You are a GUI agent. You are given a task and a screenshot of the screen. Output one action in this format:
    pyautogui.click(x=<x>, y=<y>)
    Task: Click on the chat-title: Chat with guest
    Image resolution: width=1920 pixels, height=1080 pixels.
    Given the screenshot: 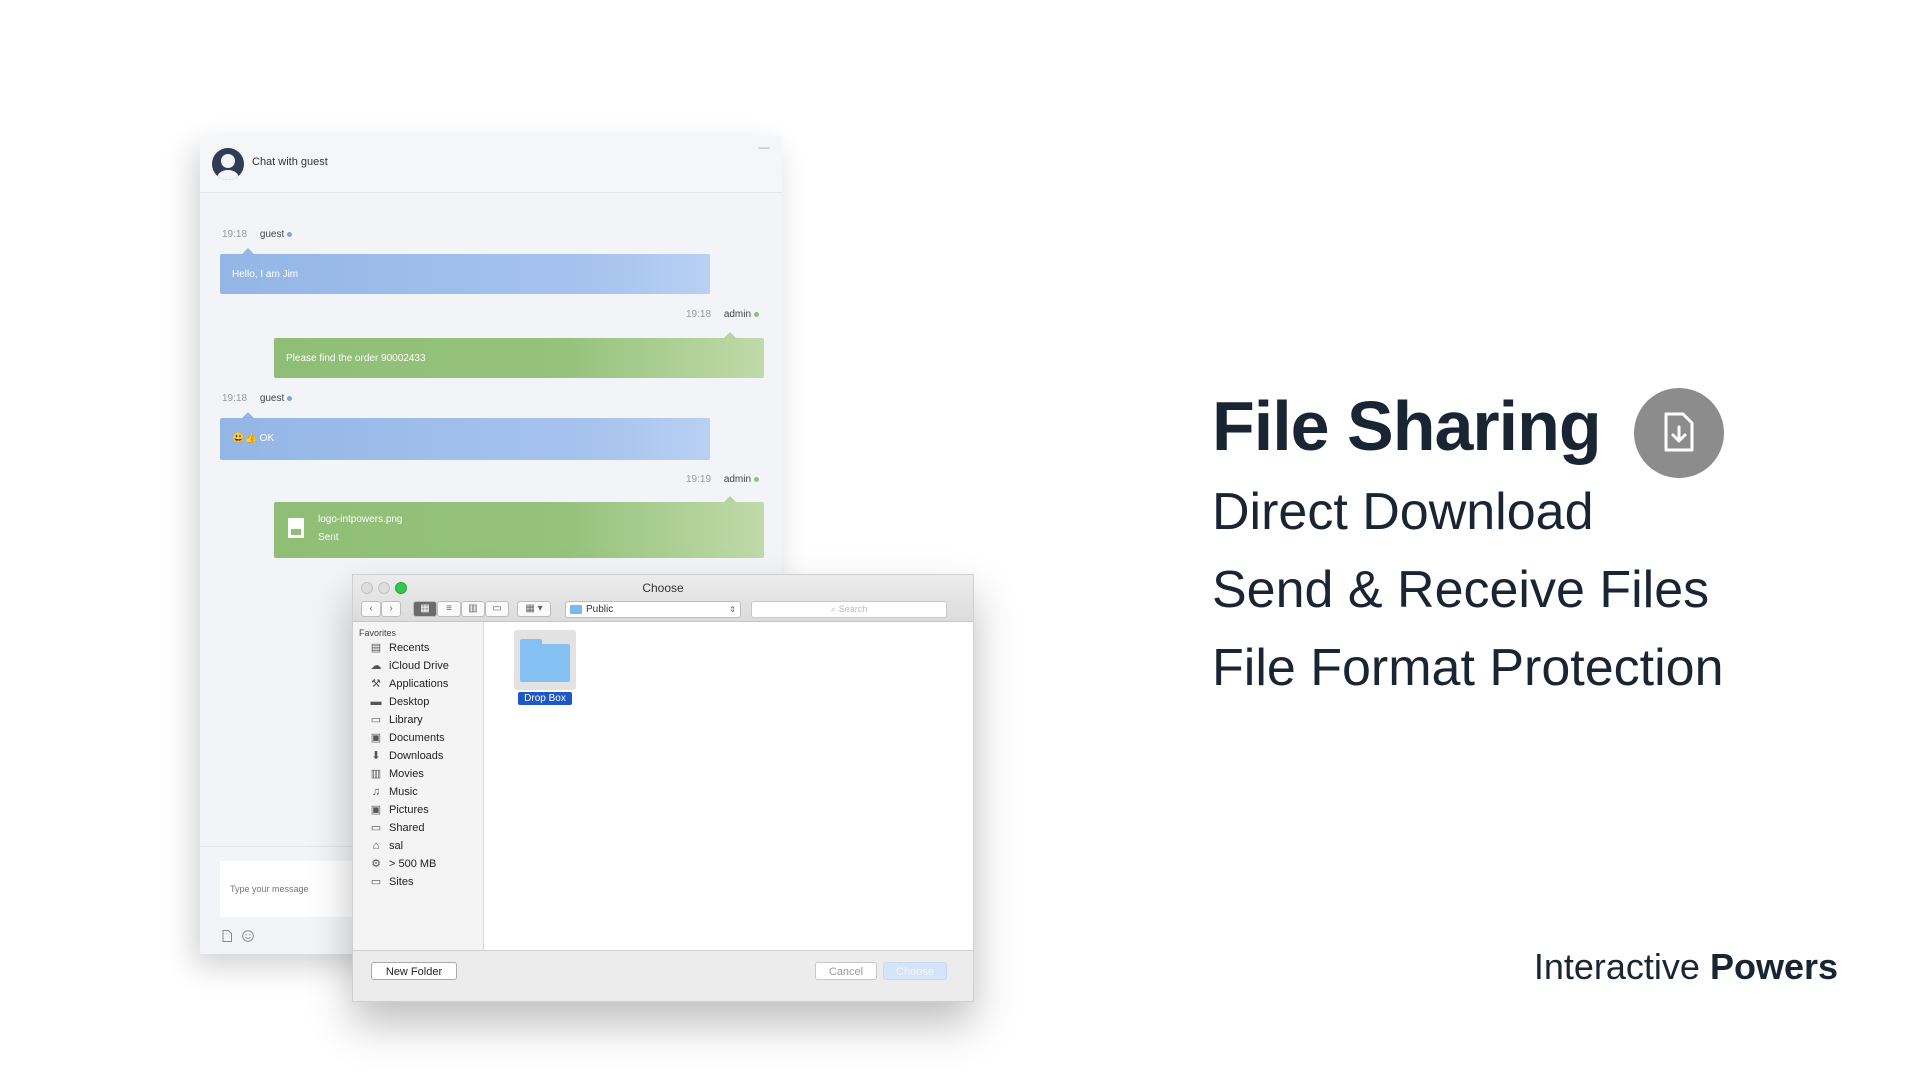 What is the action you would take?
    pyautogui.click(x=290, y=162)
    